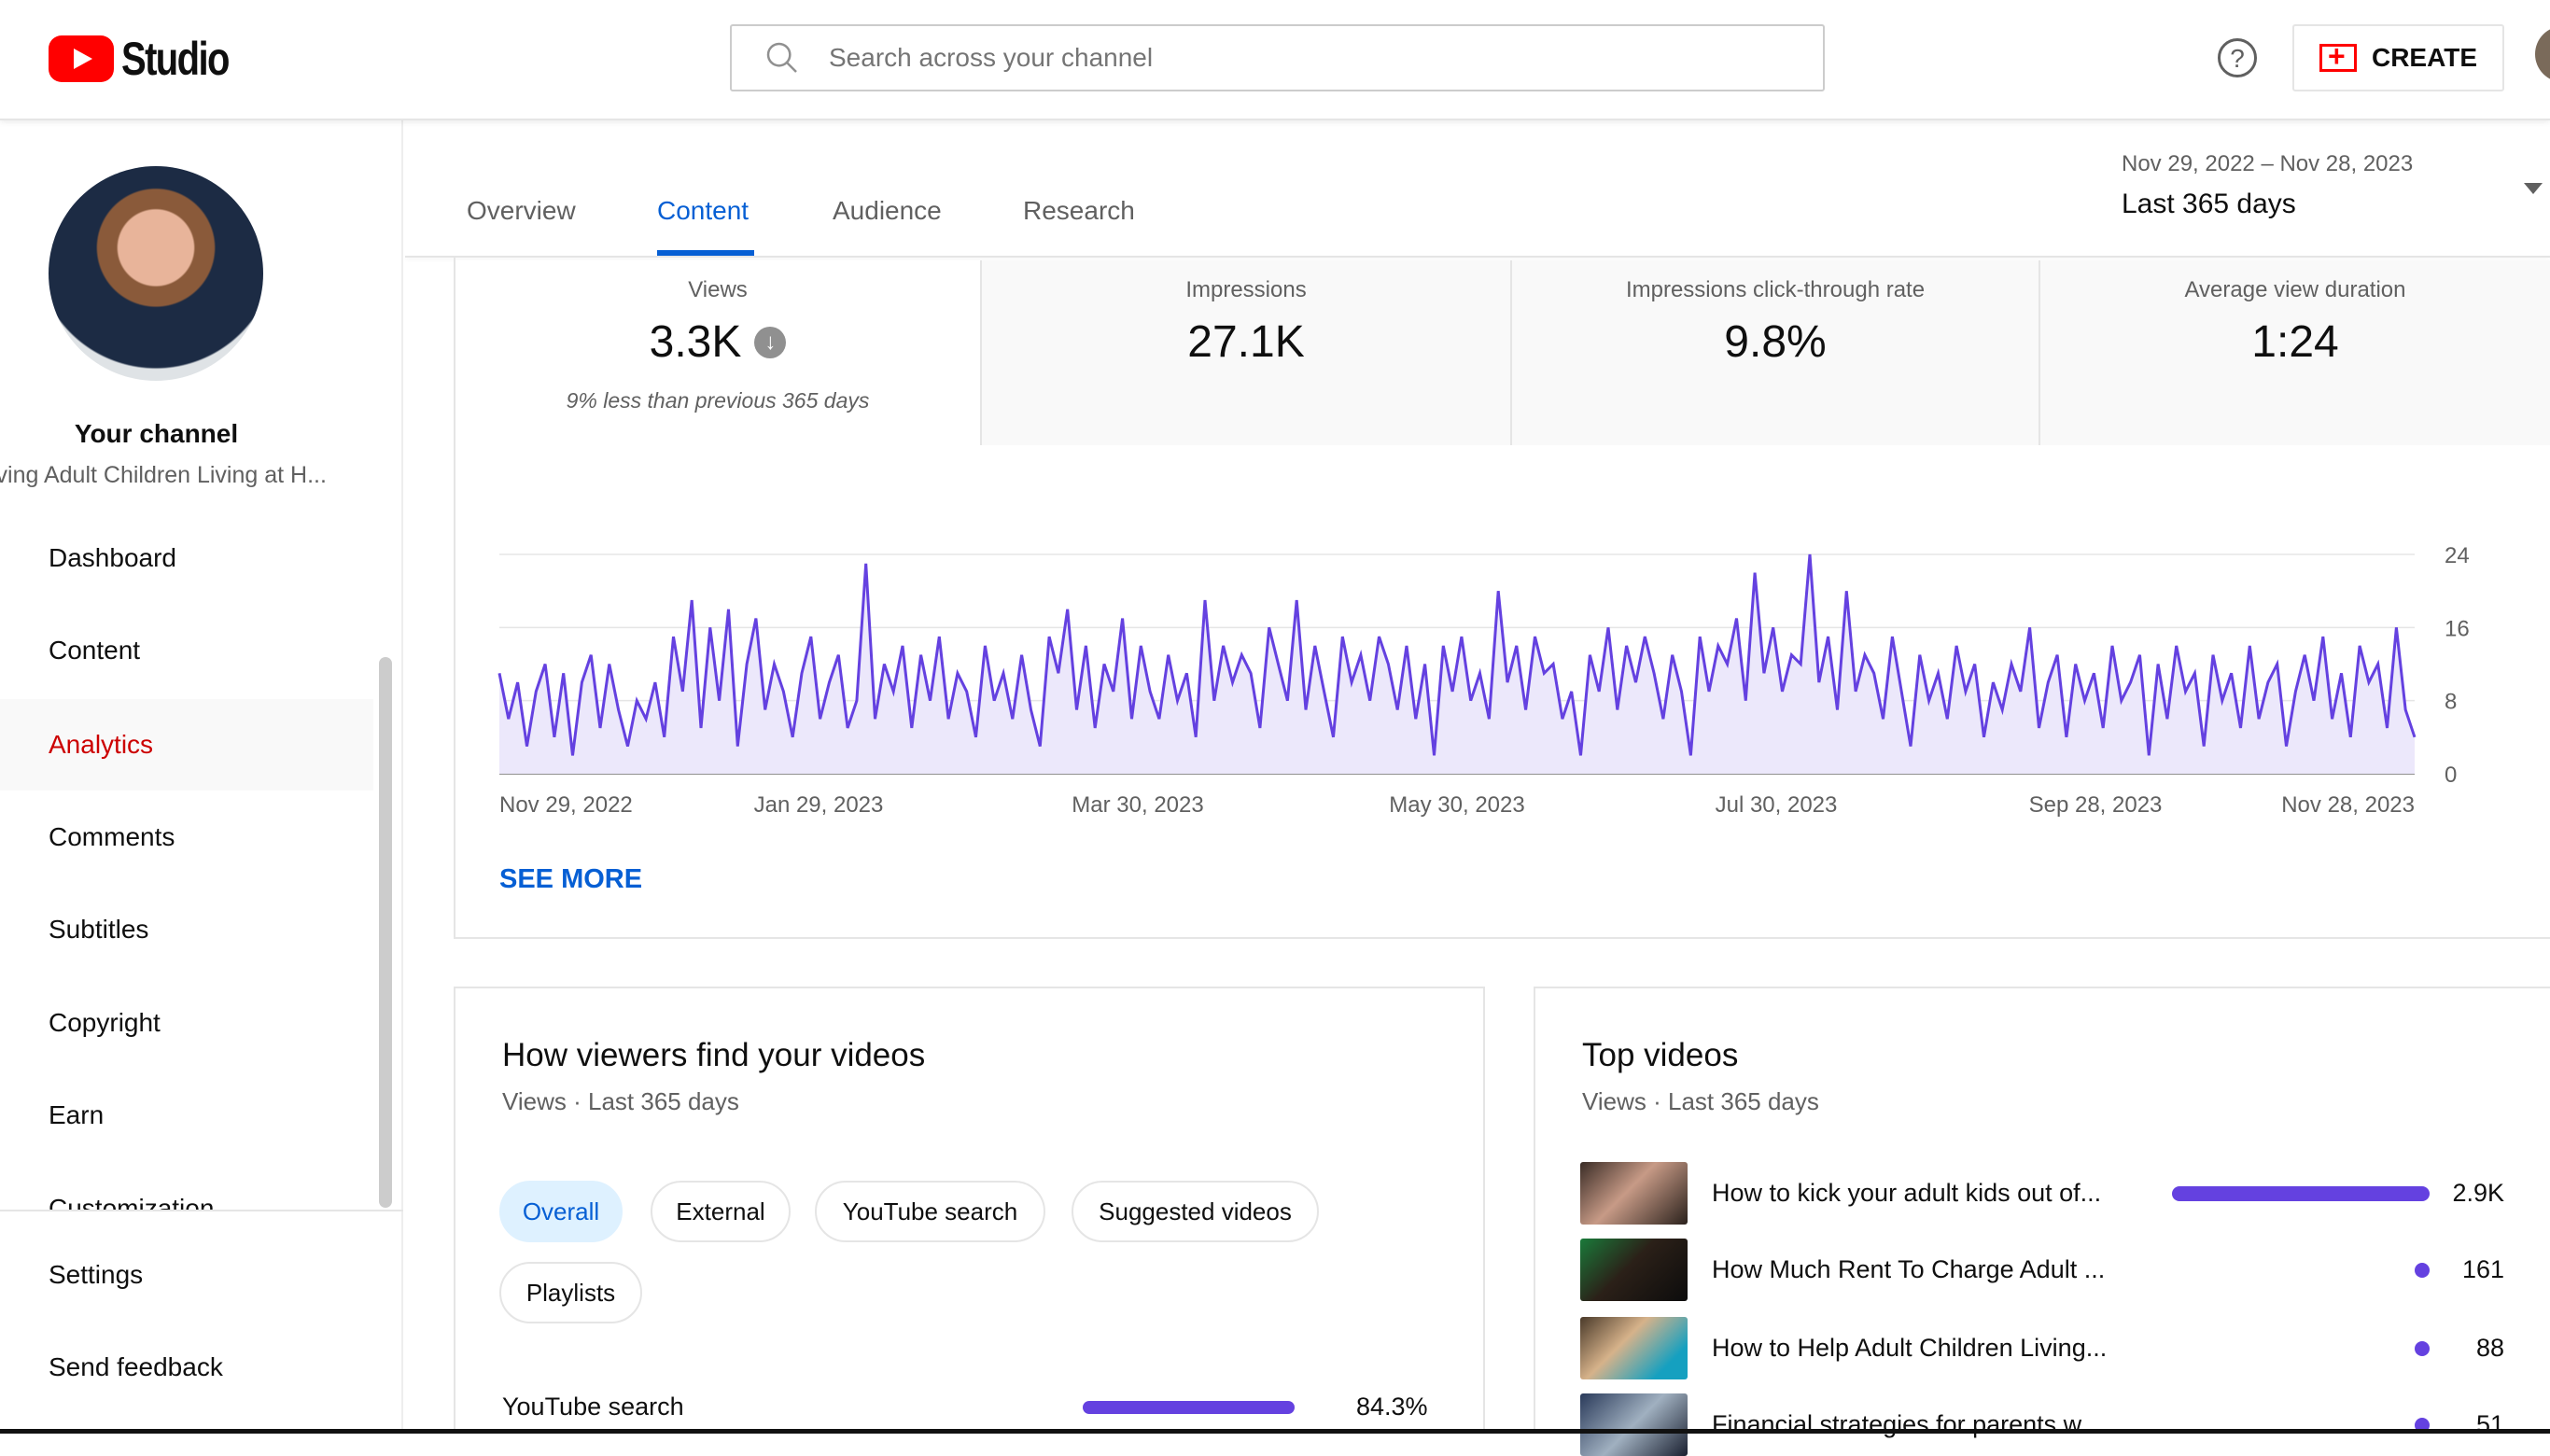 The image size is (2550, 1456). Describe the element at coordinates (2451, 775) in the screenshot. I see `y-tick-label: 0` at that location.